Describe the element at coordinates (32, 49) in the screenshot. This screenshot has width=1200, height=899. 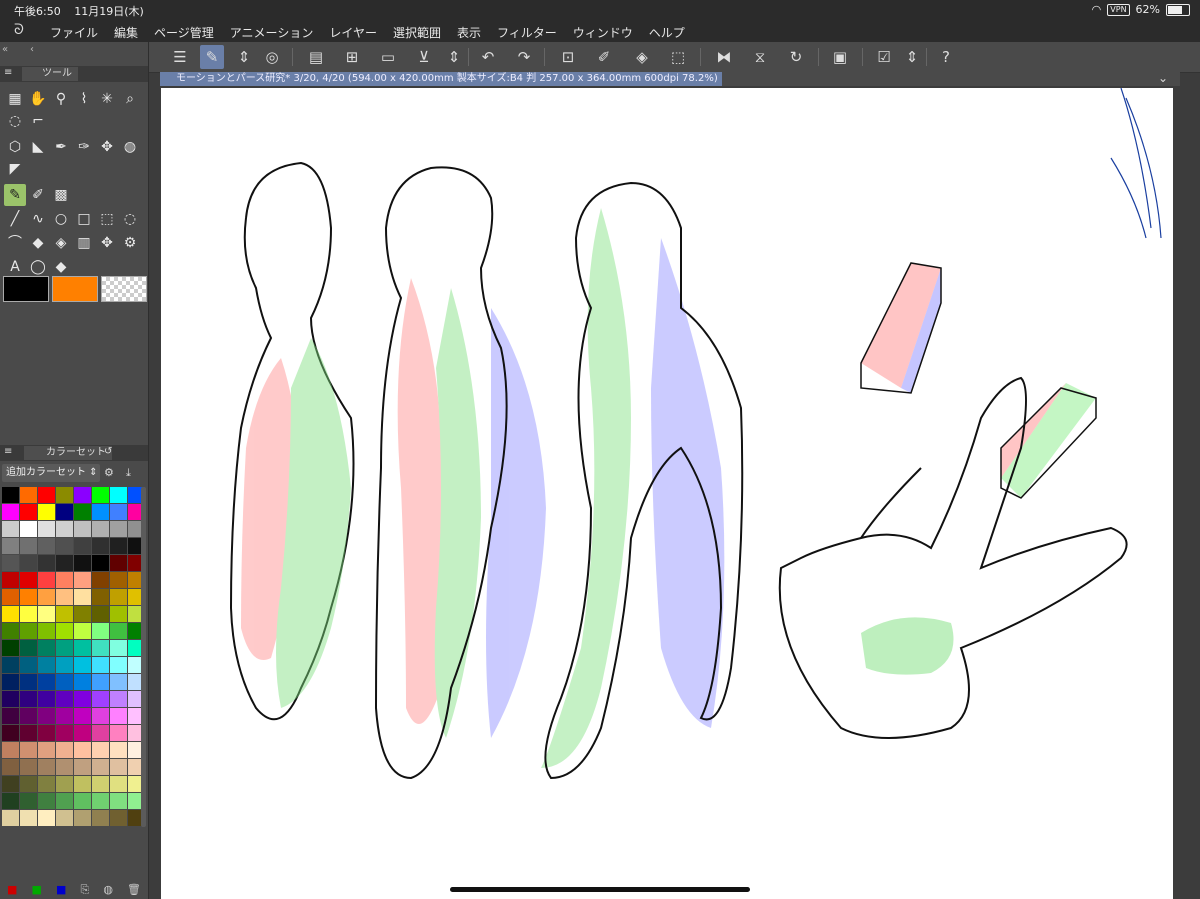
I see `collapse-arrow-icon: ‹` at that location.